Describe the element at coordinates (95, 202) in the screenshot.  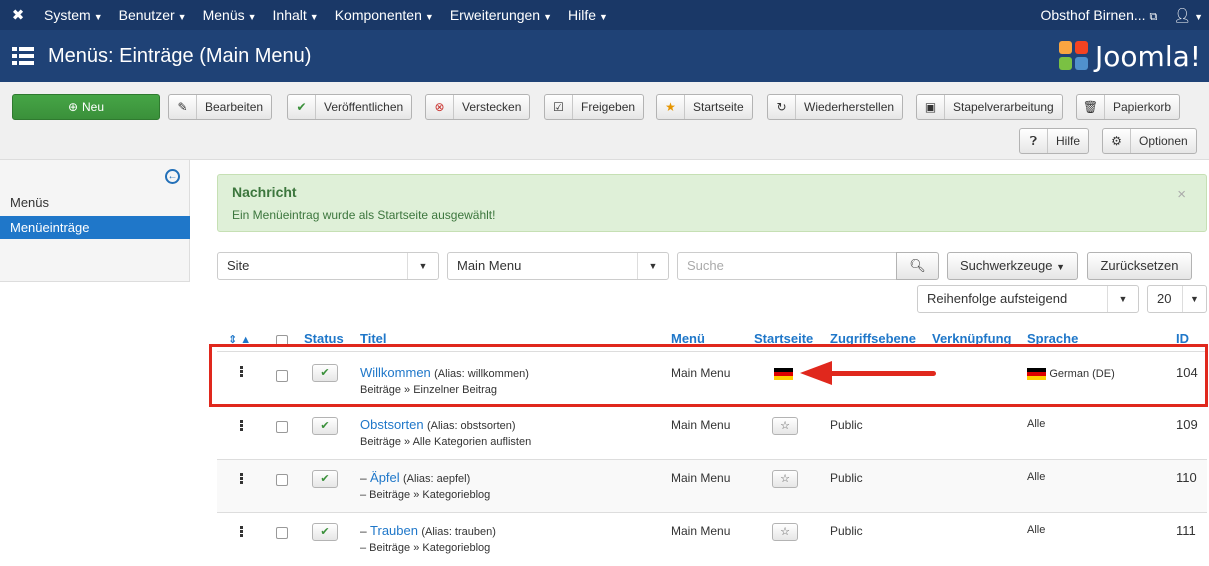
I see `sidebar-item-menus: Menüs` at that location.